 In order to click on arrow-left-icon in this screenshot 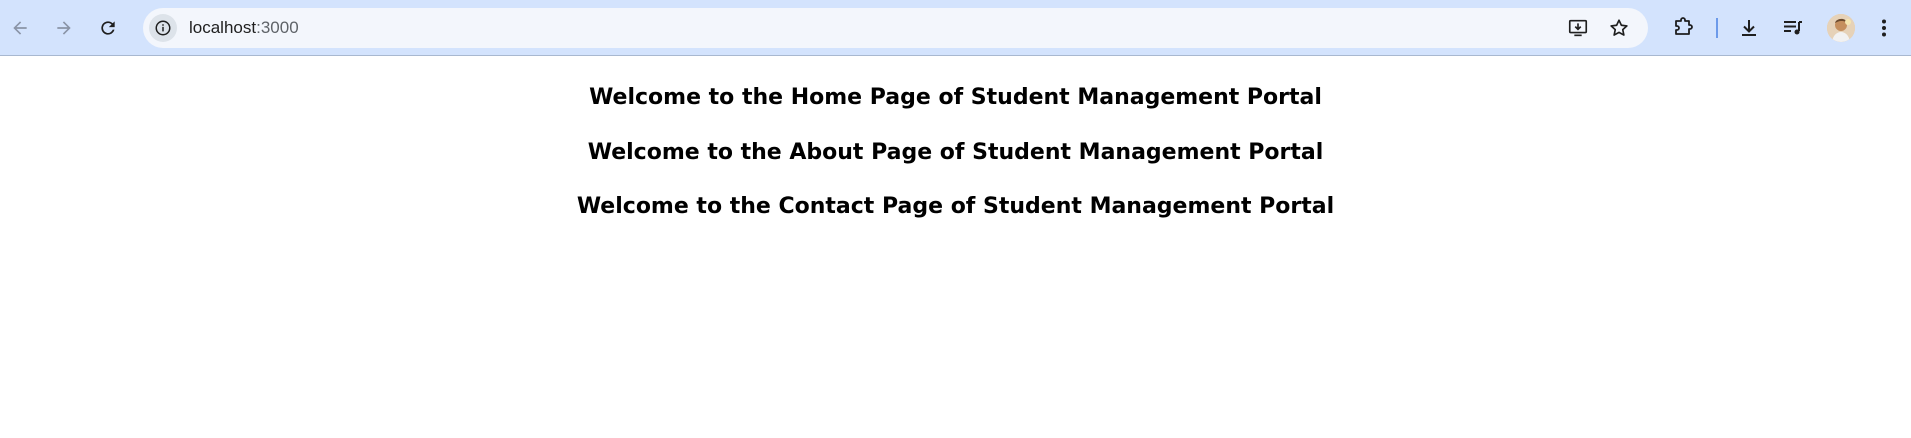, I will do `click(20, 28)`.